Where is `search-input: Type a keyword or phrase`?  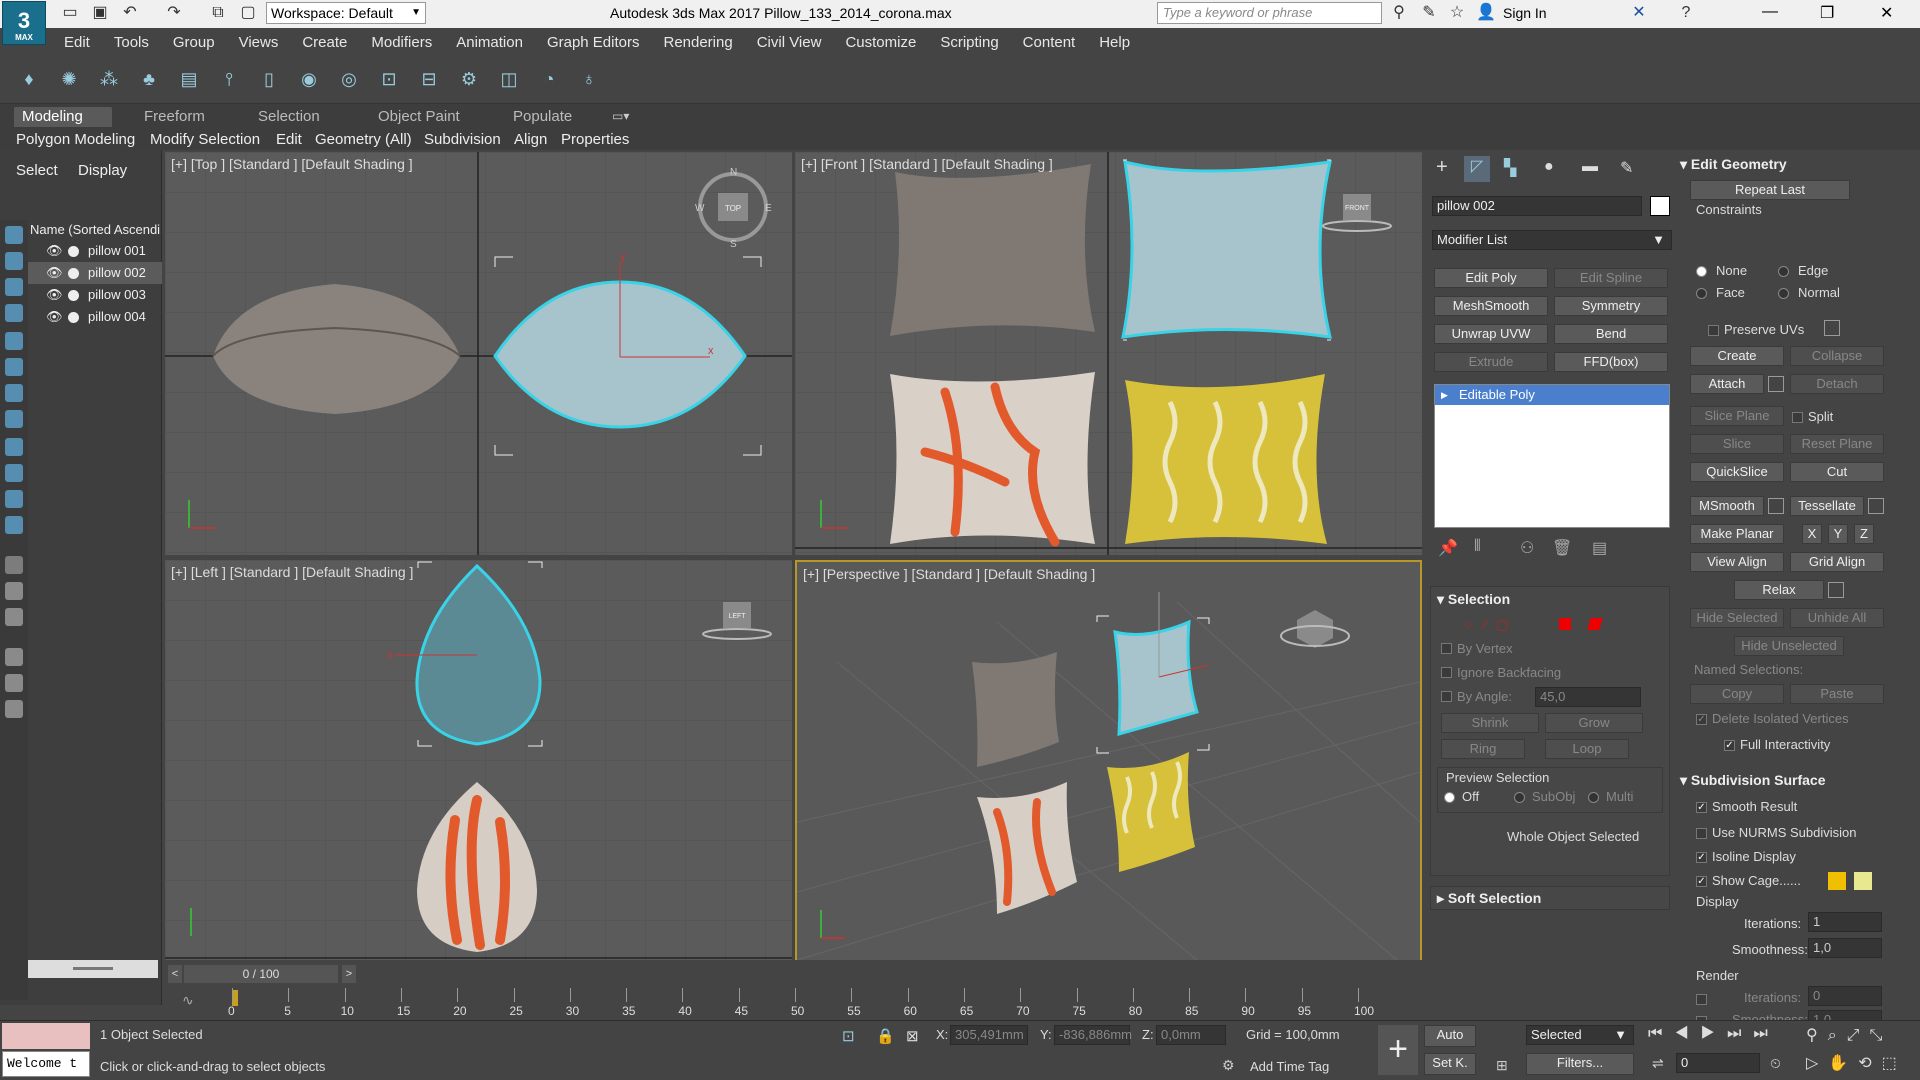 search-input: Type a keyword or phrase is located at coordinates (1269, 13).